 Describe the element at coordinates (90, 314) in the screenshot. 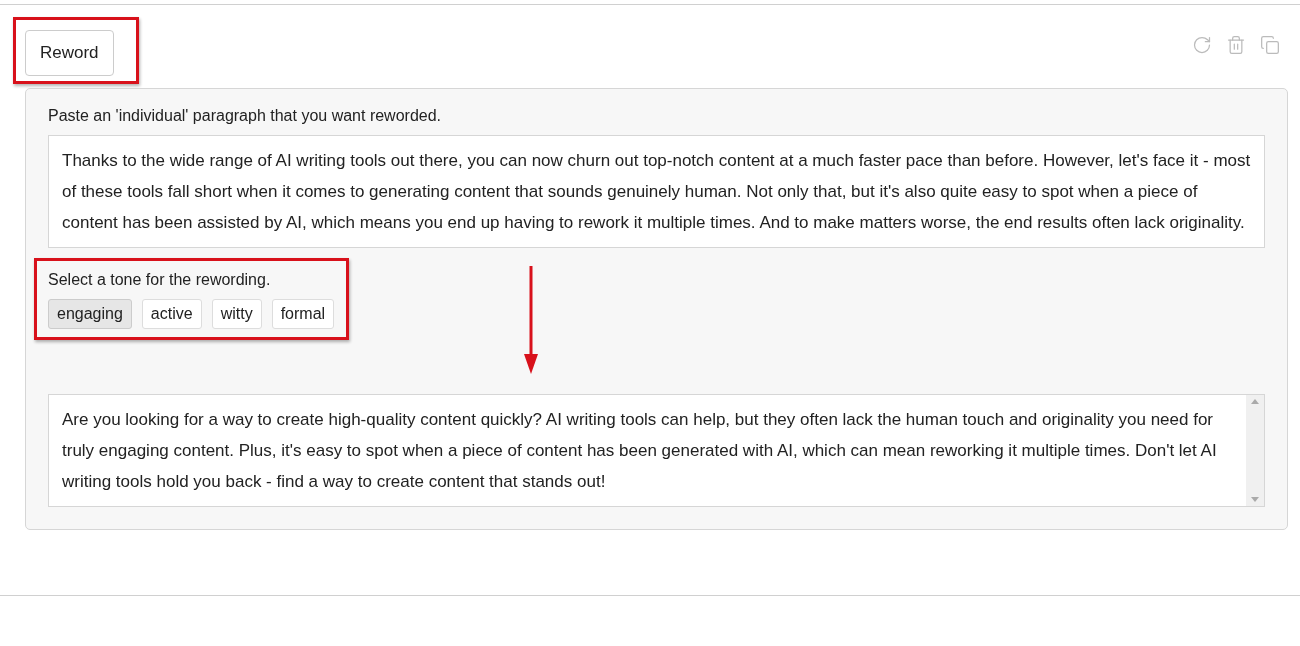

I see `tone-option: engaging` at that location.